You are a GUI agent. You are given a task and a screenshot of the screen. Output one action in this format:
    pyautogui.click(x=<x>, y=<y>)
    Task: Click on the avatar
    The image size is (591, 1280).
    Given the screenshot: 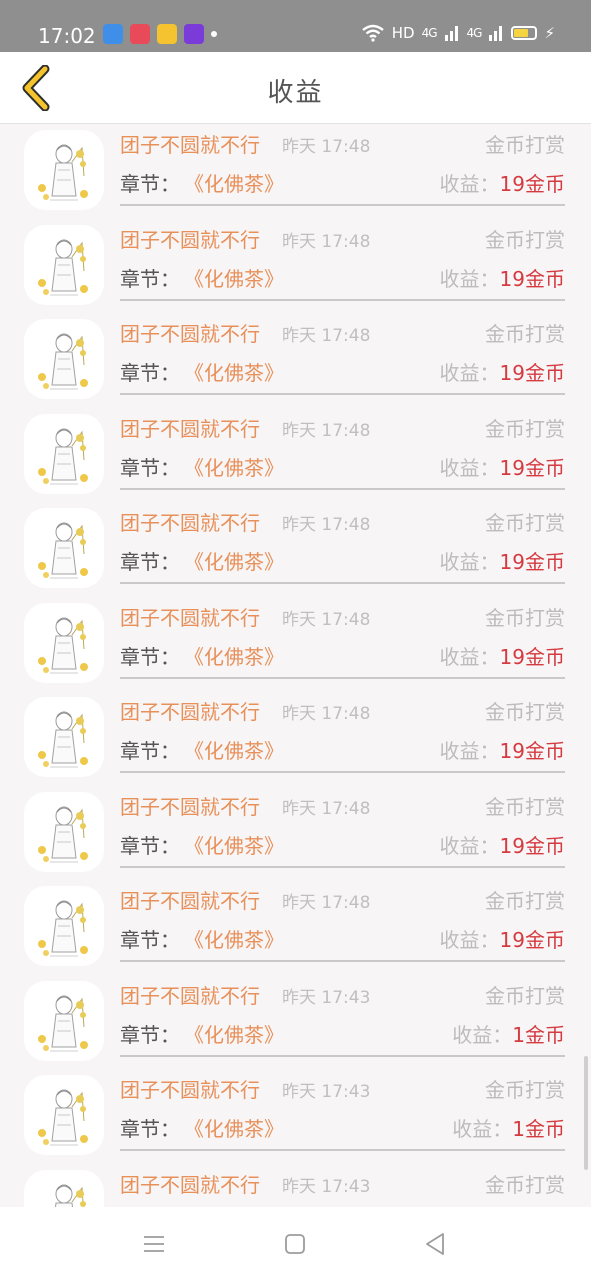 What is the action you would take?
    pyautogui.click(x=64, y=1188)
    